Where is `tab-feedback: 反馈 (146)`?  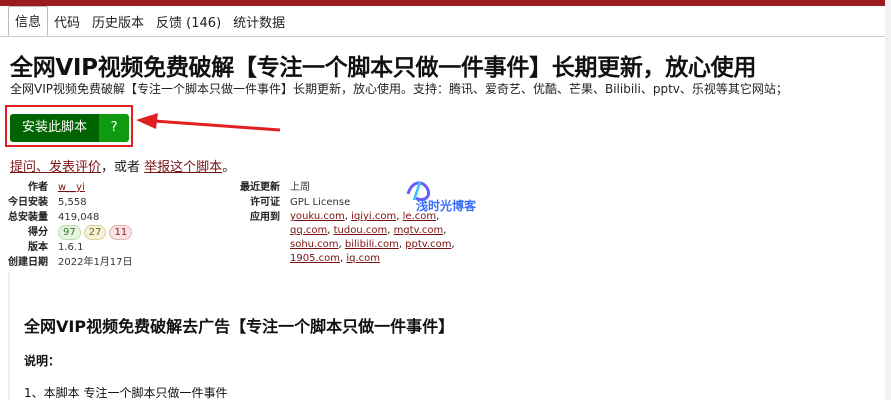
tab-feedback: 反馈 (146) is located at coordinates (188, 22).